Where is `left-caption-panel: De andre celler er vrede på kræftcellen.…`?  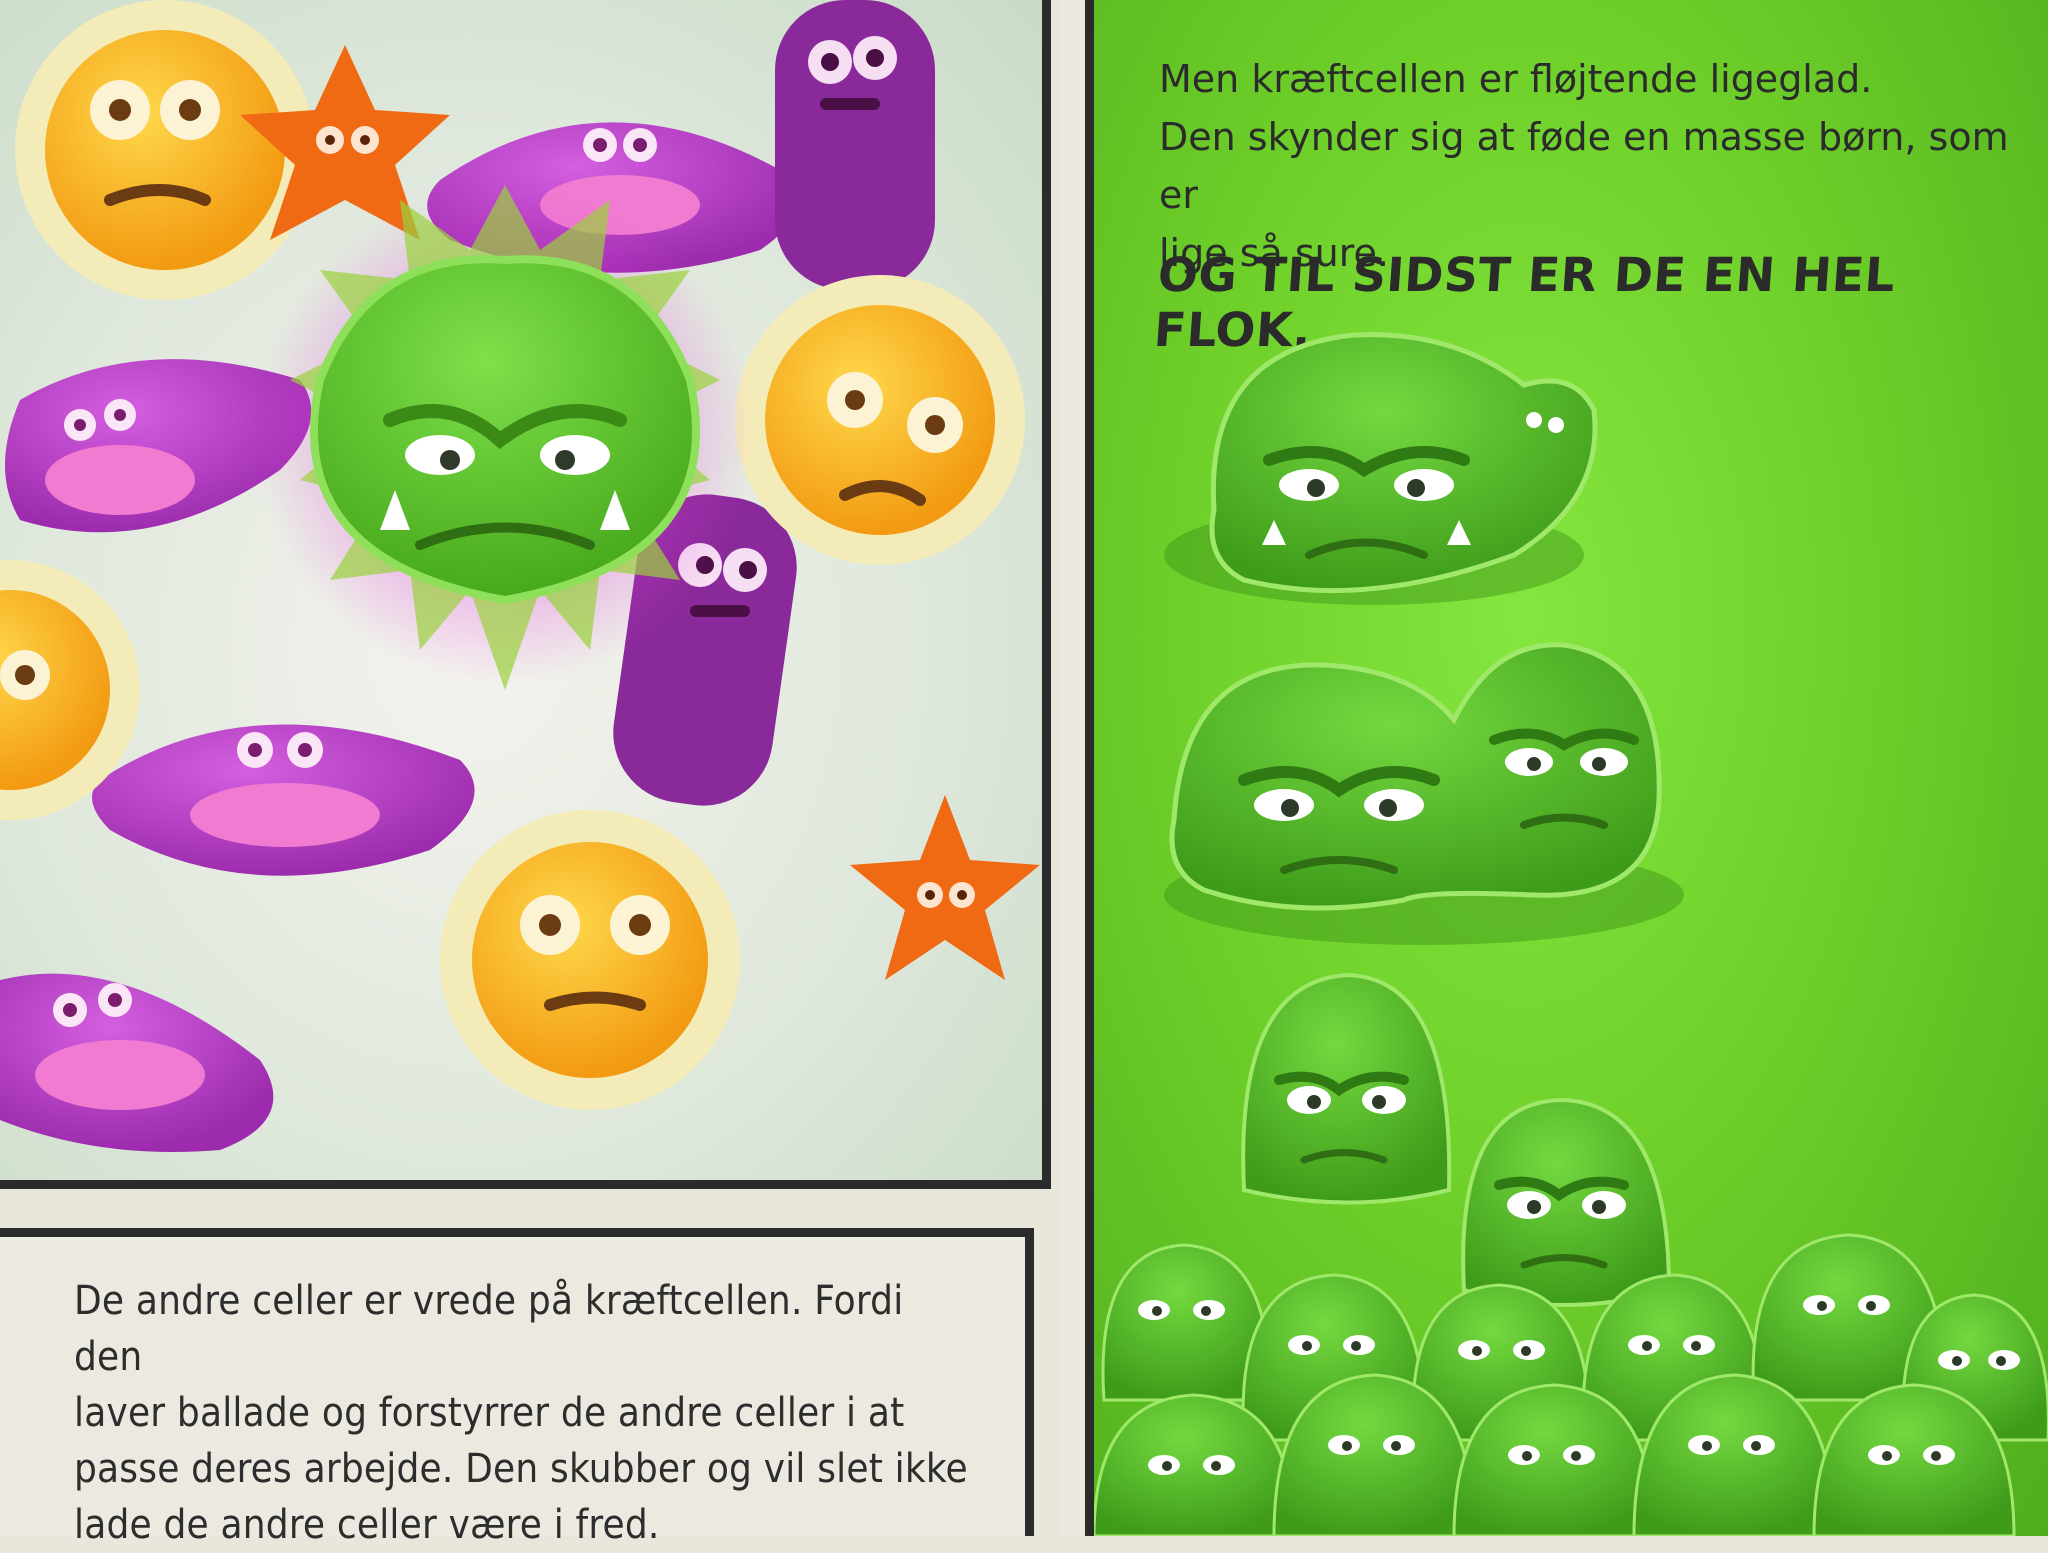
left-caption-panel: De andre celler er vrede på kræftcellen.… is located at coordinates (517, 1388).